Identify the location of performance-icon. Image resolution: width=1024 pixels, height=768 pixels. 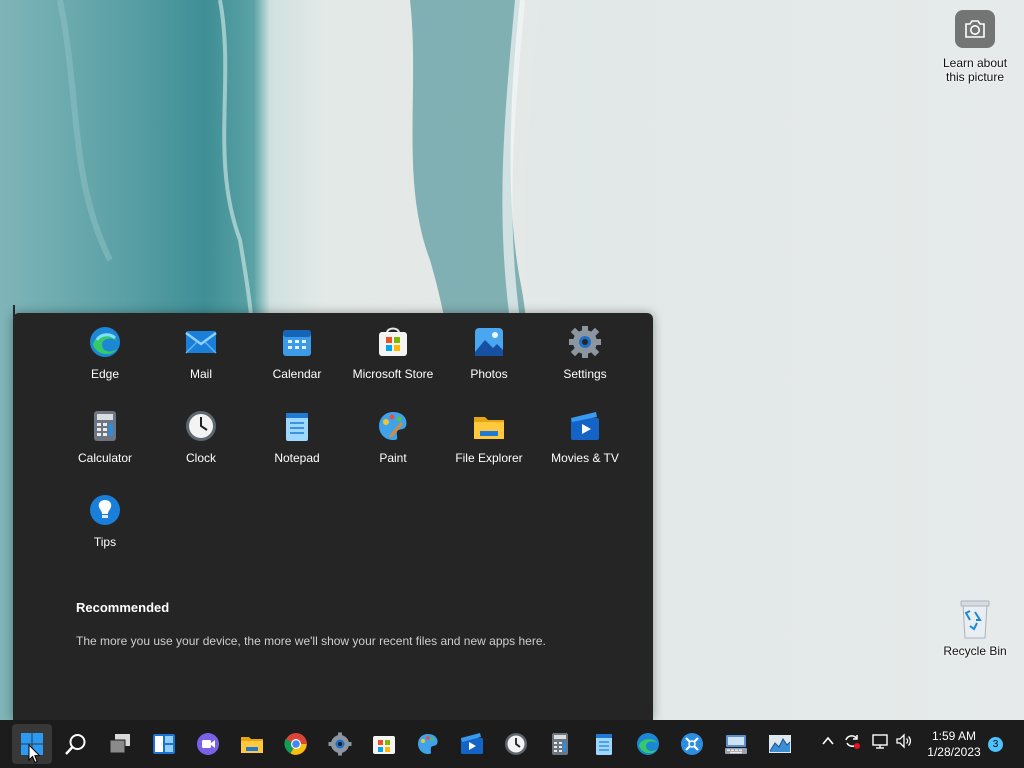
(780, 744).